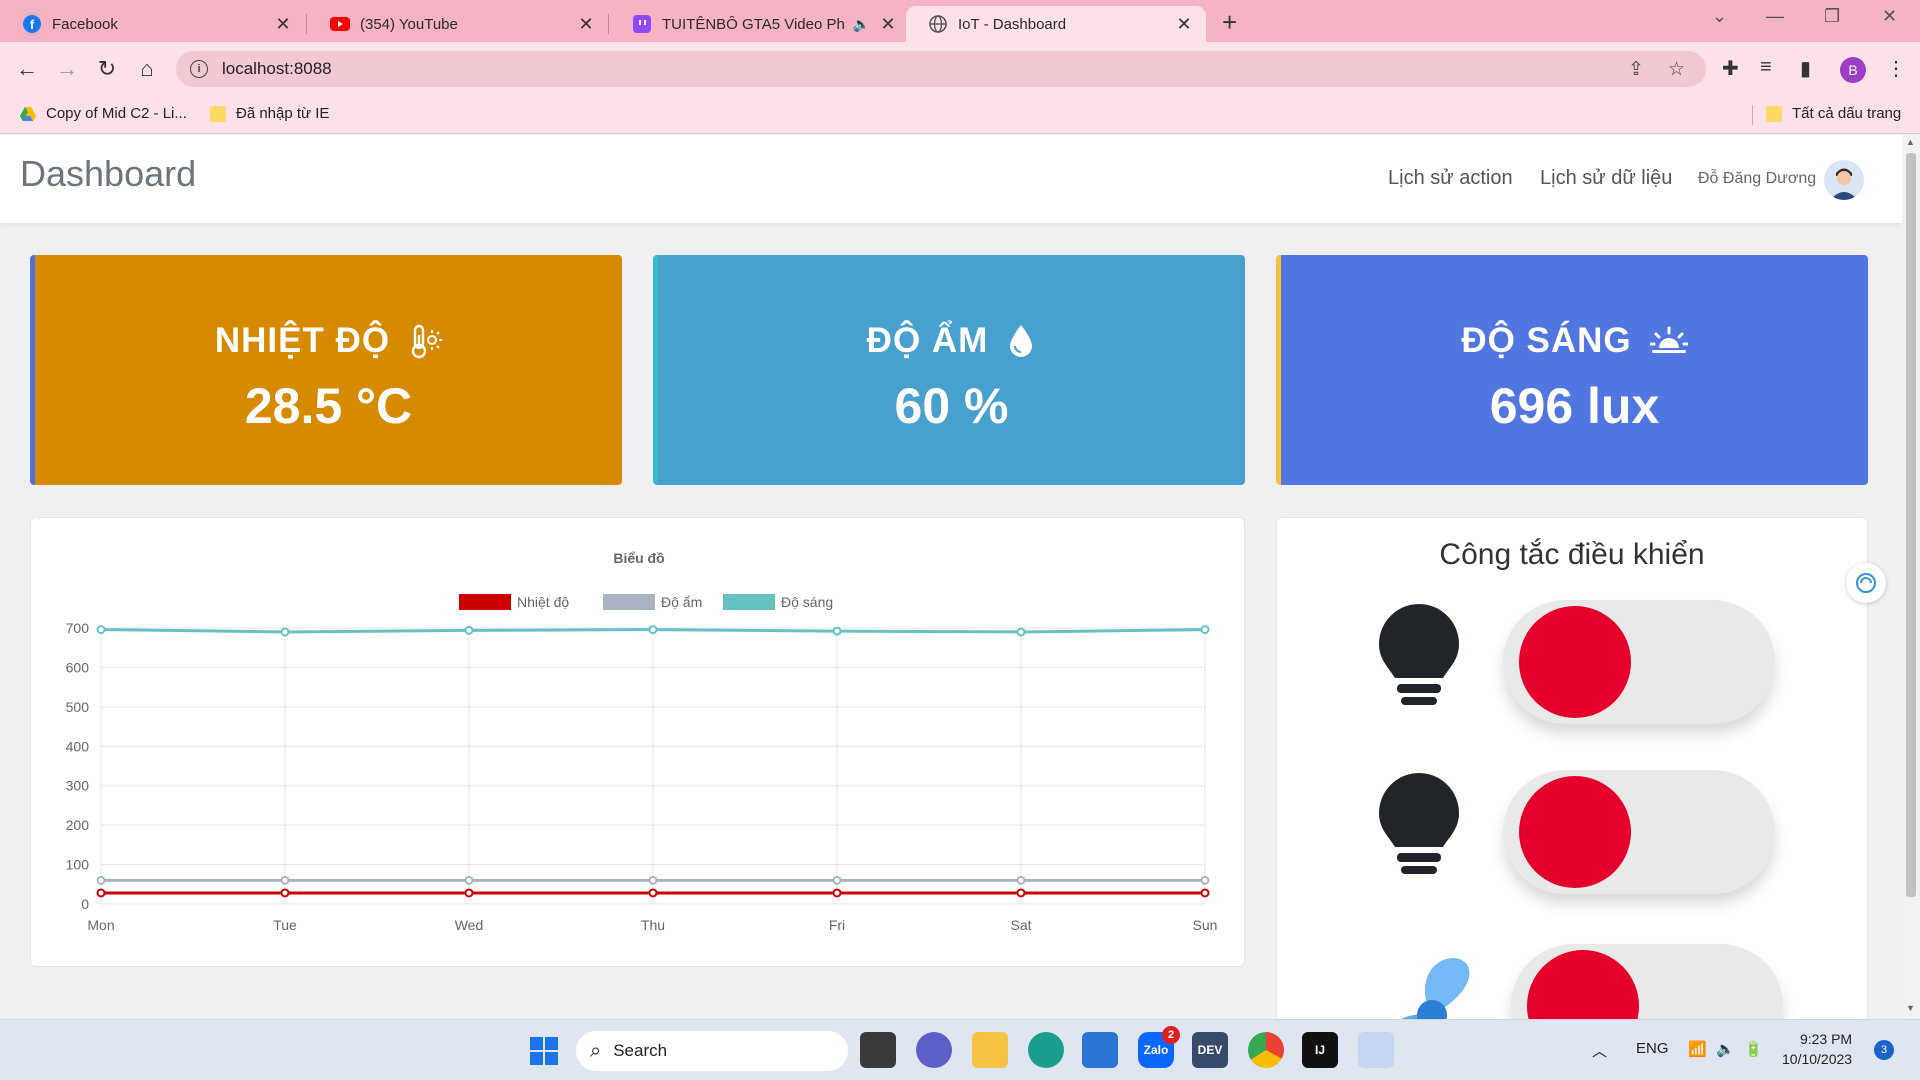  Describe the element at coordinates (544, 1051) in the screenshot. I see `windows-start-icon` at that location.